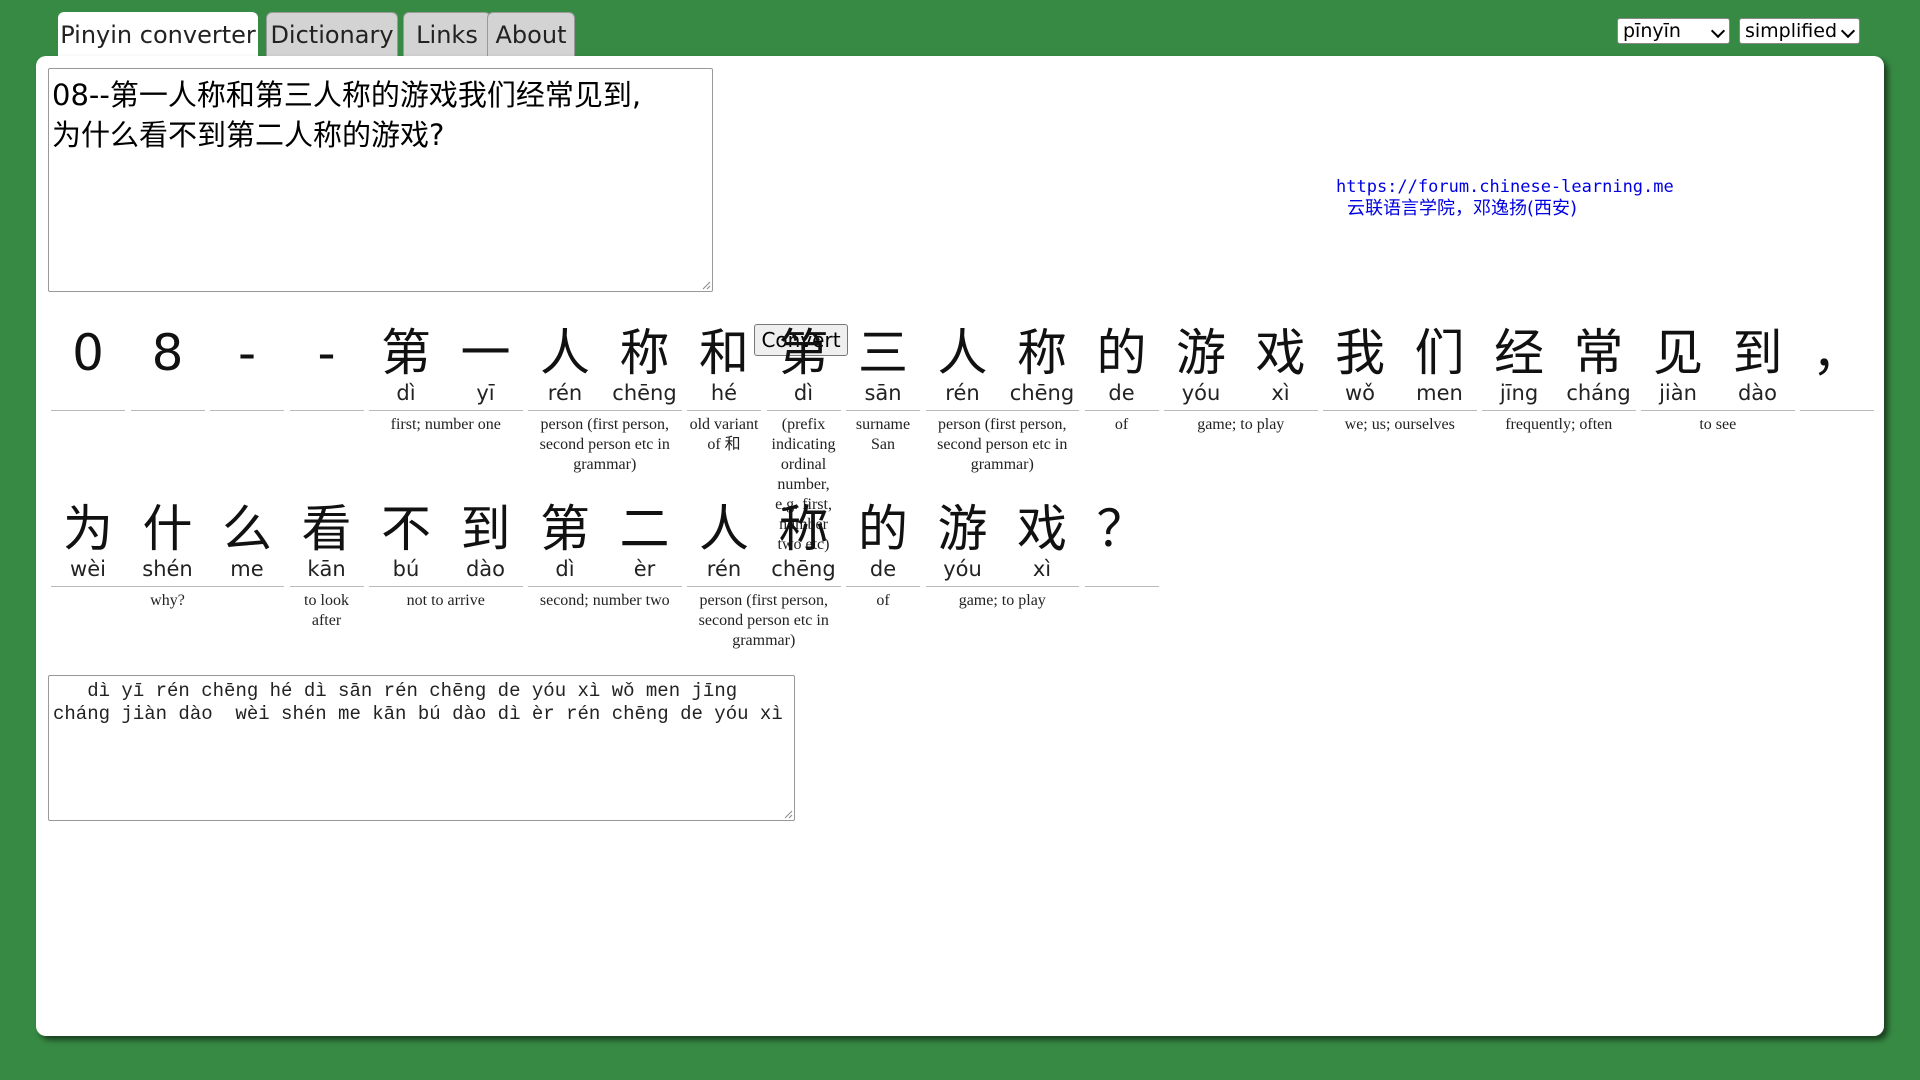 This screenshot has height=1080, width=1920. I want to click on romanization-select: pīnyīn, so click(1673, 31).